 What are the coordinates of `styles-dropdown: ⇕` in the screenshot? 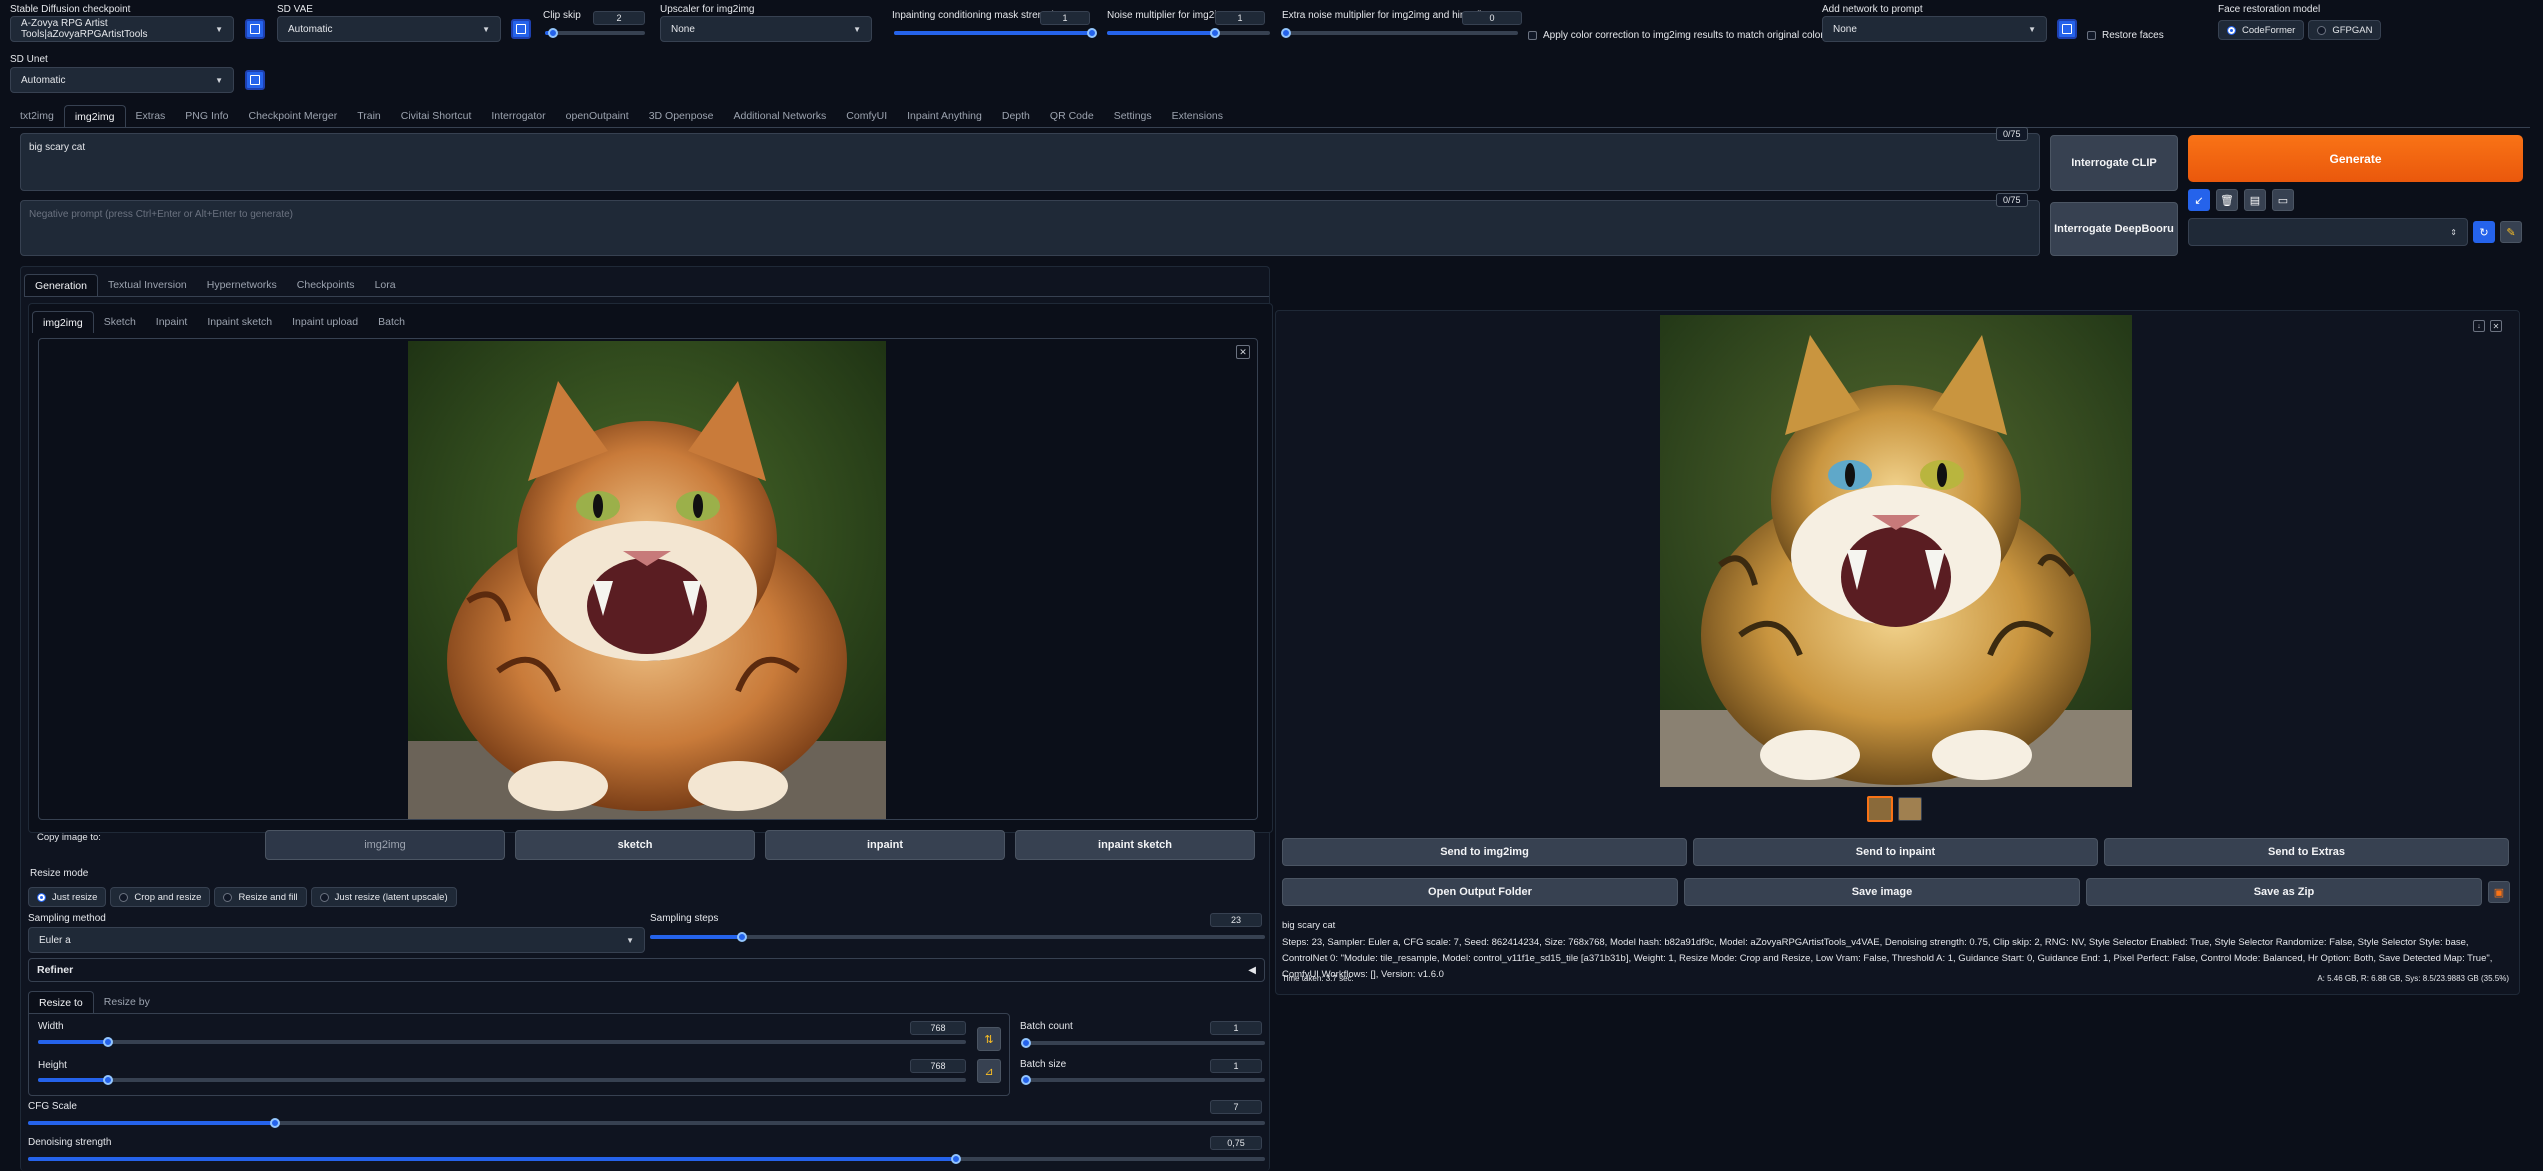 It's located at (2328, 232).